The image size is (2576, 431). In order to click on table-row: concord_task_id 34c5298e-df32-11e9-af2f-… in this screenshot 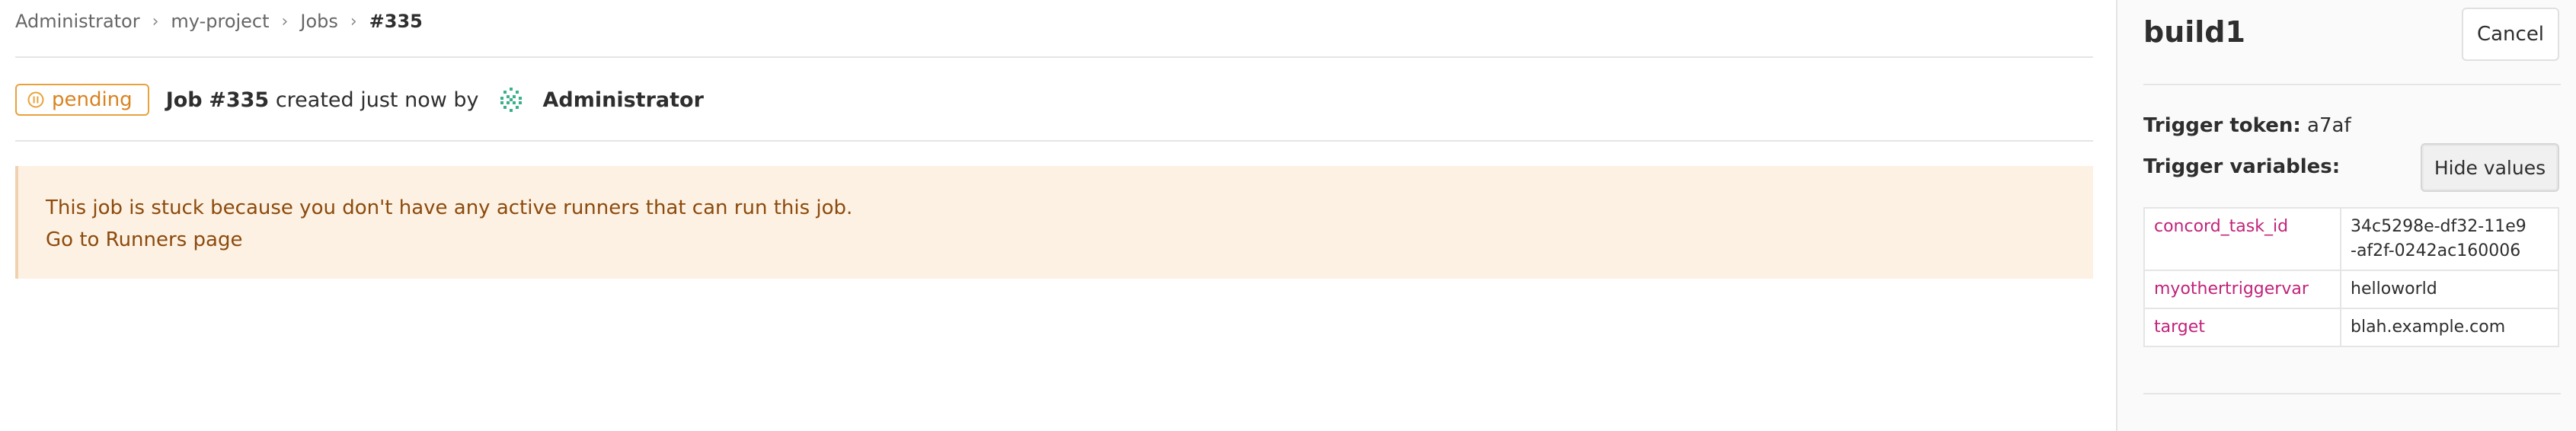, I will do `click(2351, 239)`.